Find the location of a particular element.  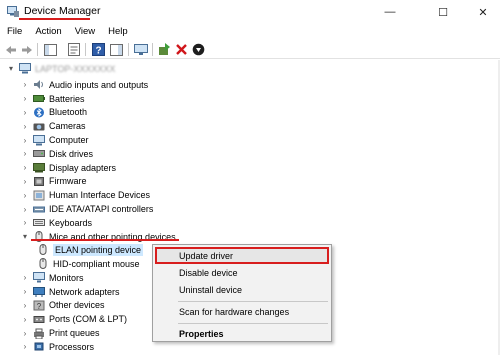

update-driver-menu-item: Update driver is located at coordinates (242, 256).